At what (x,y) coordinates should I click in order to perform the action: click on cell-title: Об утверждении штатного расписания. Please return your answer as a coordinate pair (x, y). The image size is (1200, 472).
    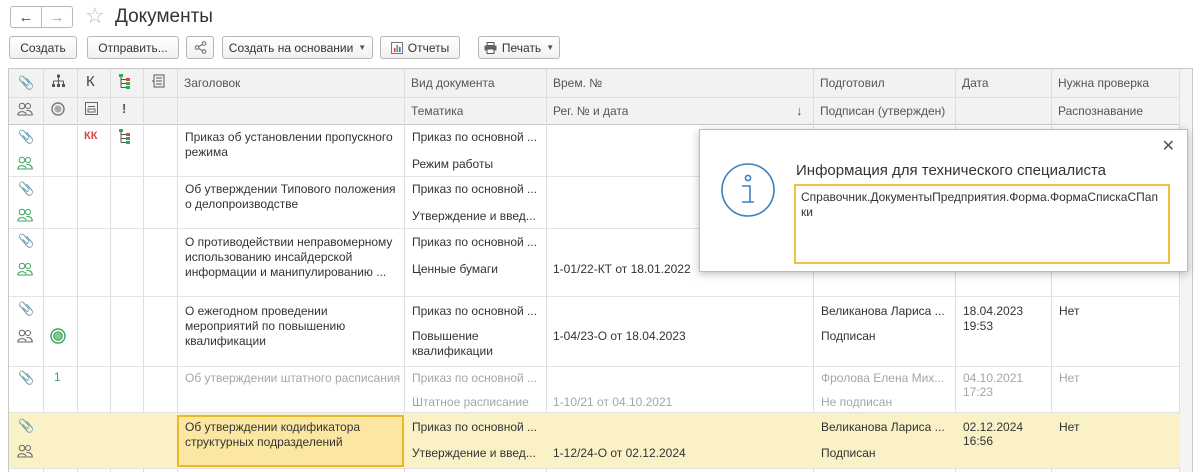
    Looking at the image, I should click on (292, 378).